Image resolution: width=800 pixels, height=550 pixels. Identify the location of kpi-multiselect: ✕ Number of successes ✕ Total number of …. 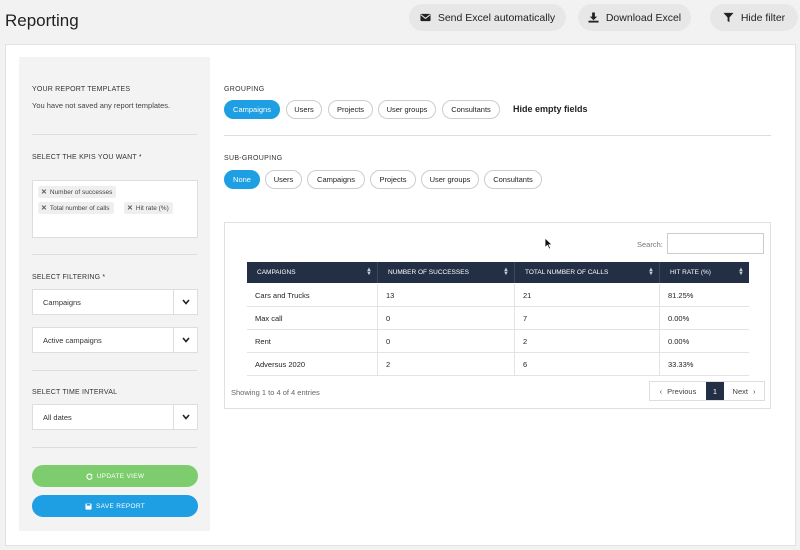
(115, 209).